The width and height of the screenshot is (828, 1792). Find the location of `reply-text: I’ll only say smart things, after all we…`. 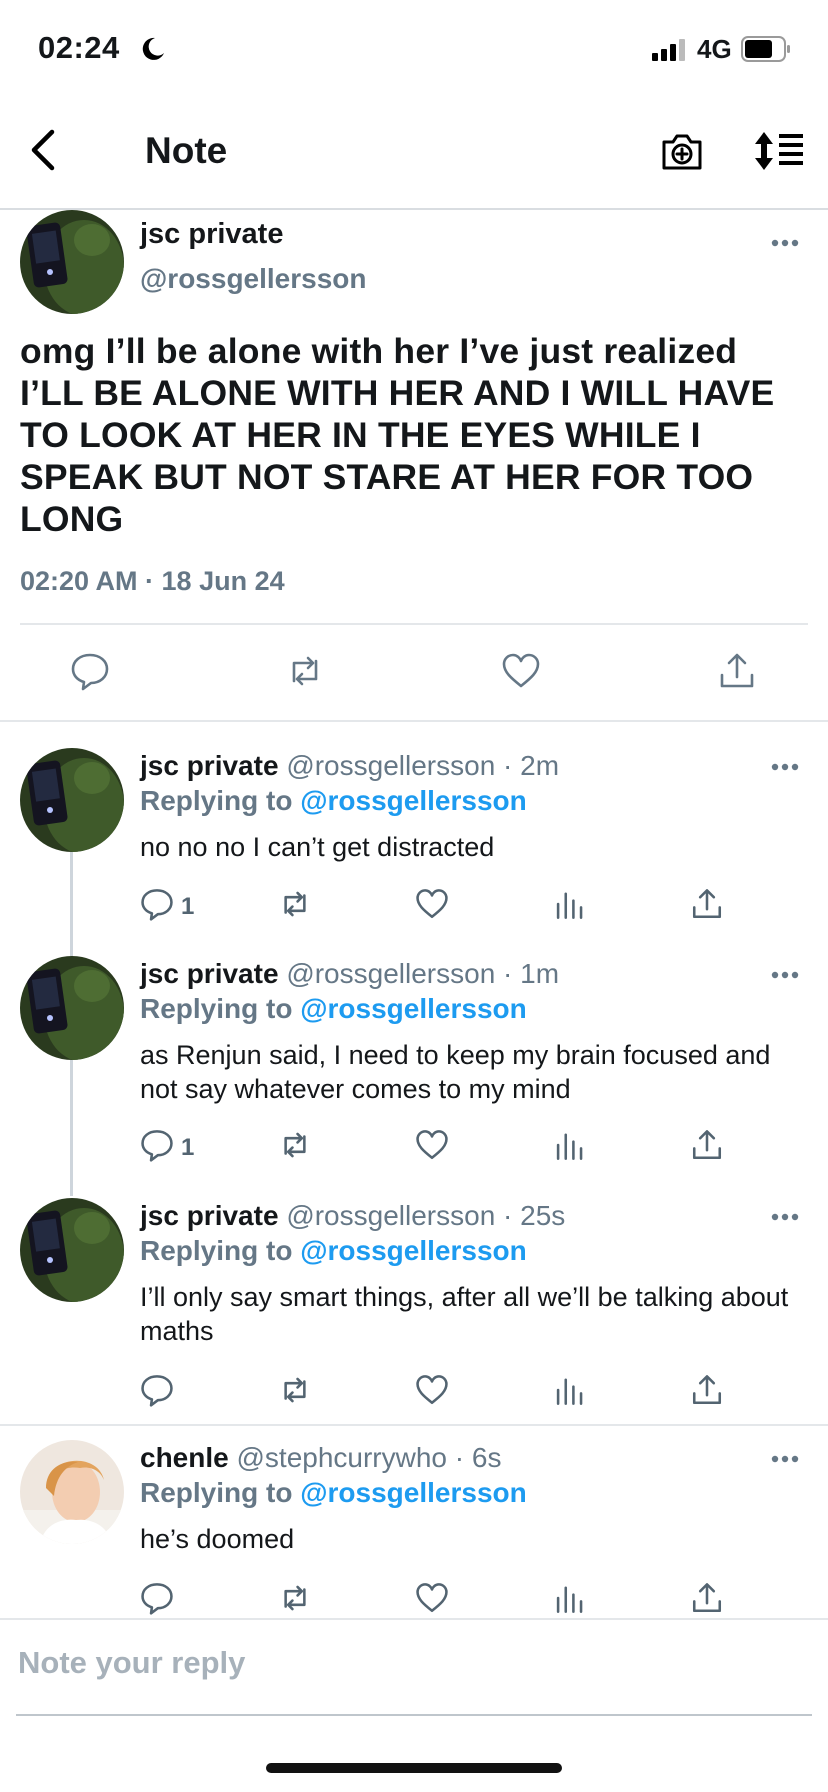

reply-text: I’ll only say smart things, after all we… is located at coordinates (464, 1314).